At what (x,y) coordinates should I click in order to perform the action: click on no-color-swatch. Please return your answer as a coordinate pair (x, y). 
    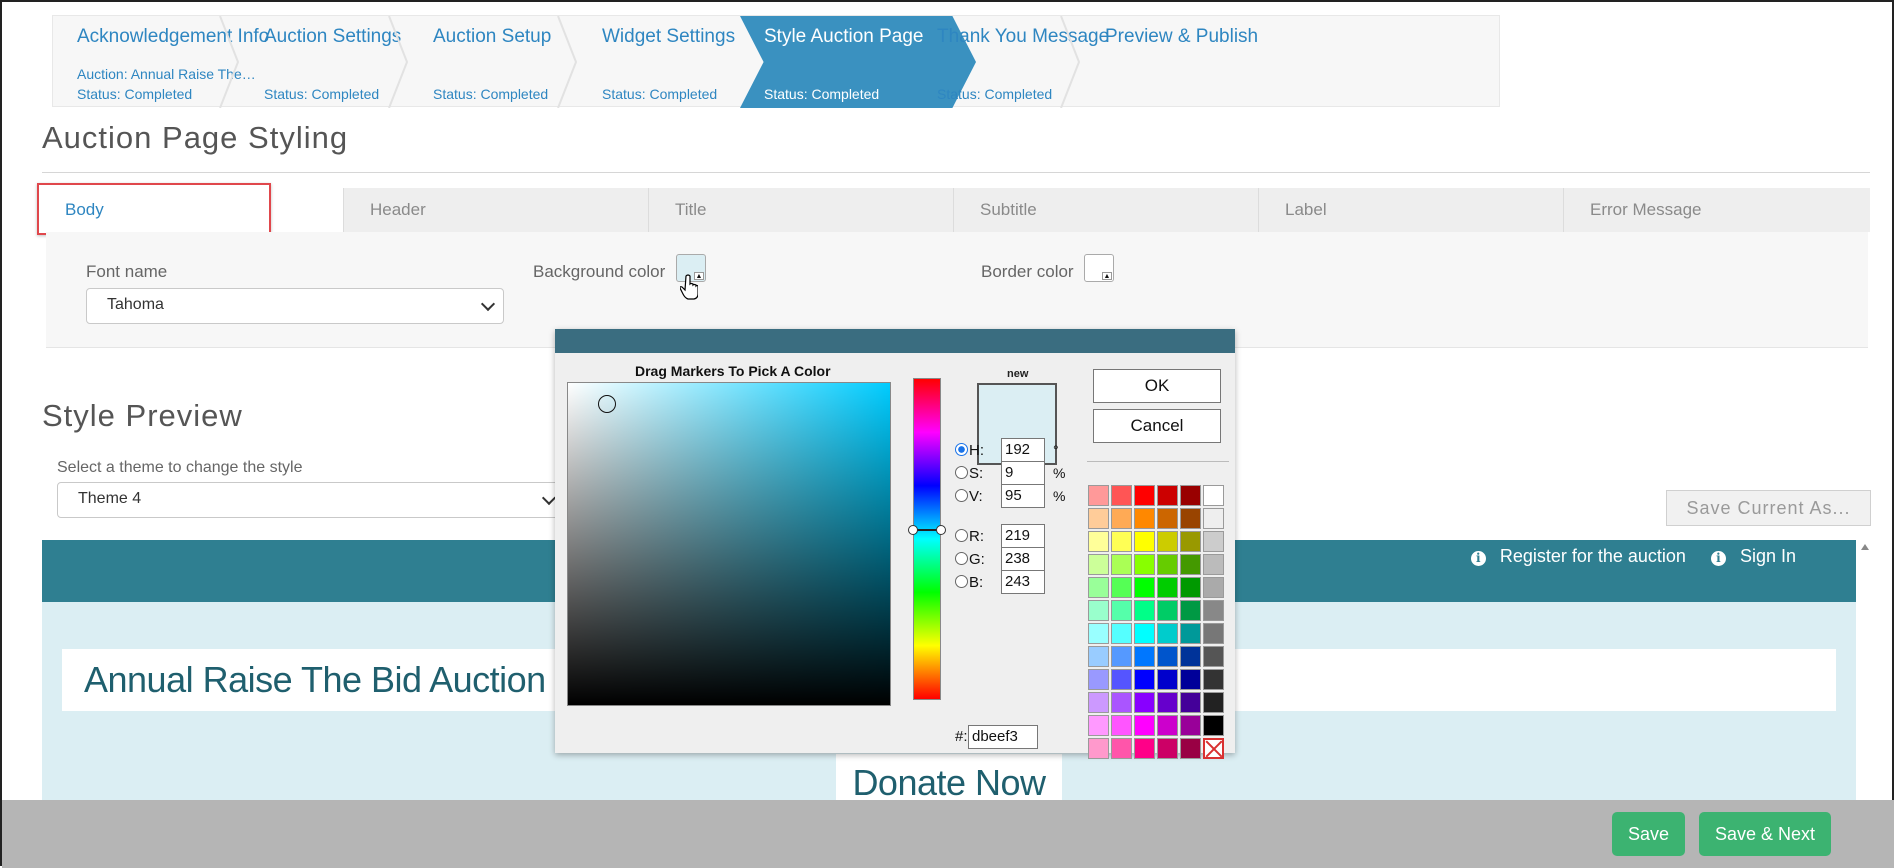
    Looking at the image, I should click on (1213, 748).